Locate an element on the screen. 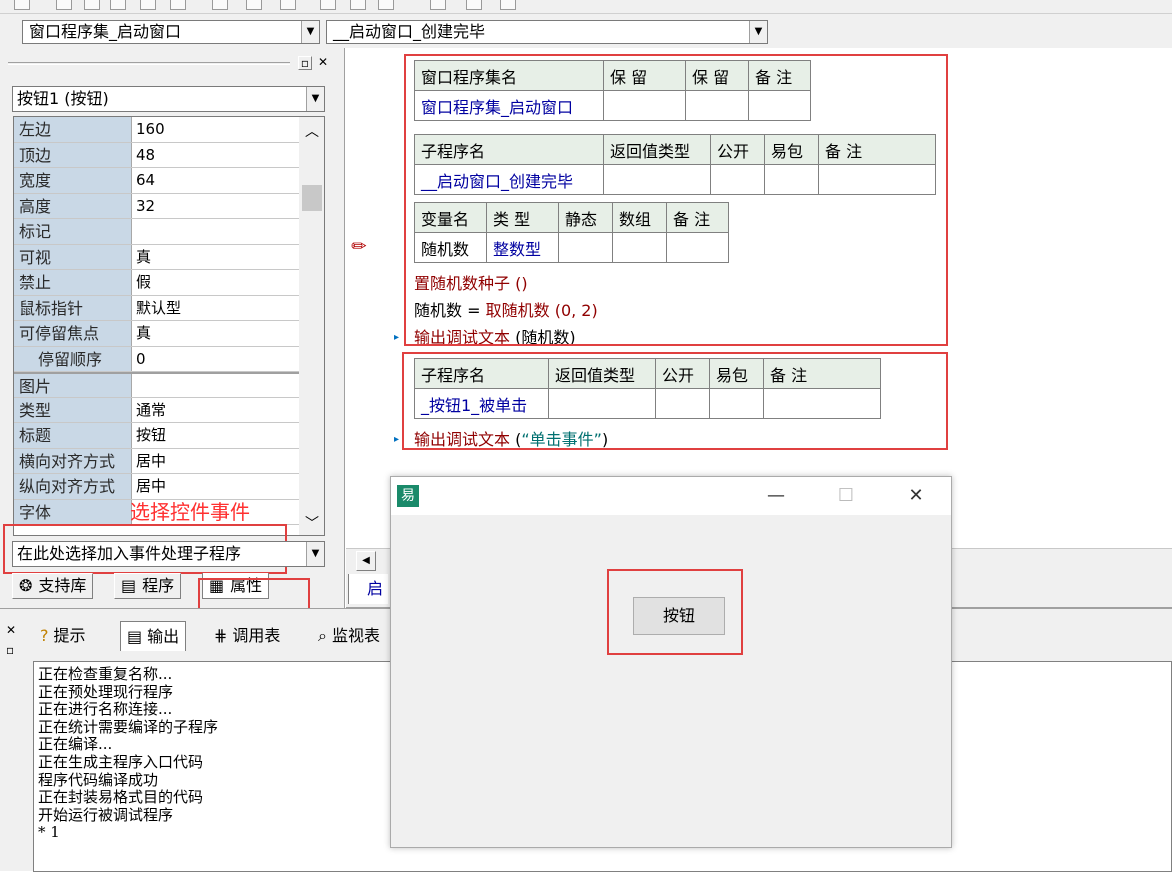 This screenshot has width=1172, height=872. property-row: 停留顺序 0 is located at coordinates (156, 359).